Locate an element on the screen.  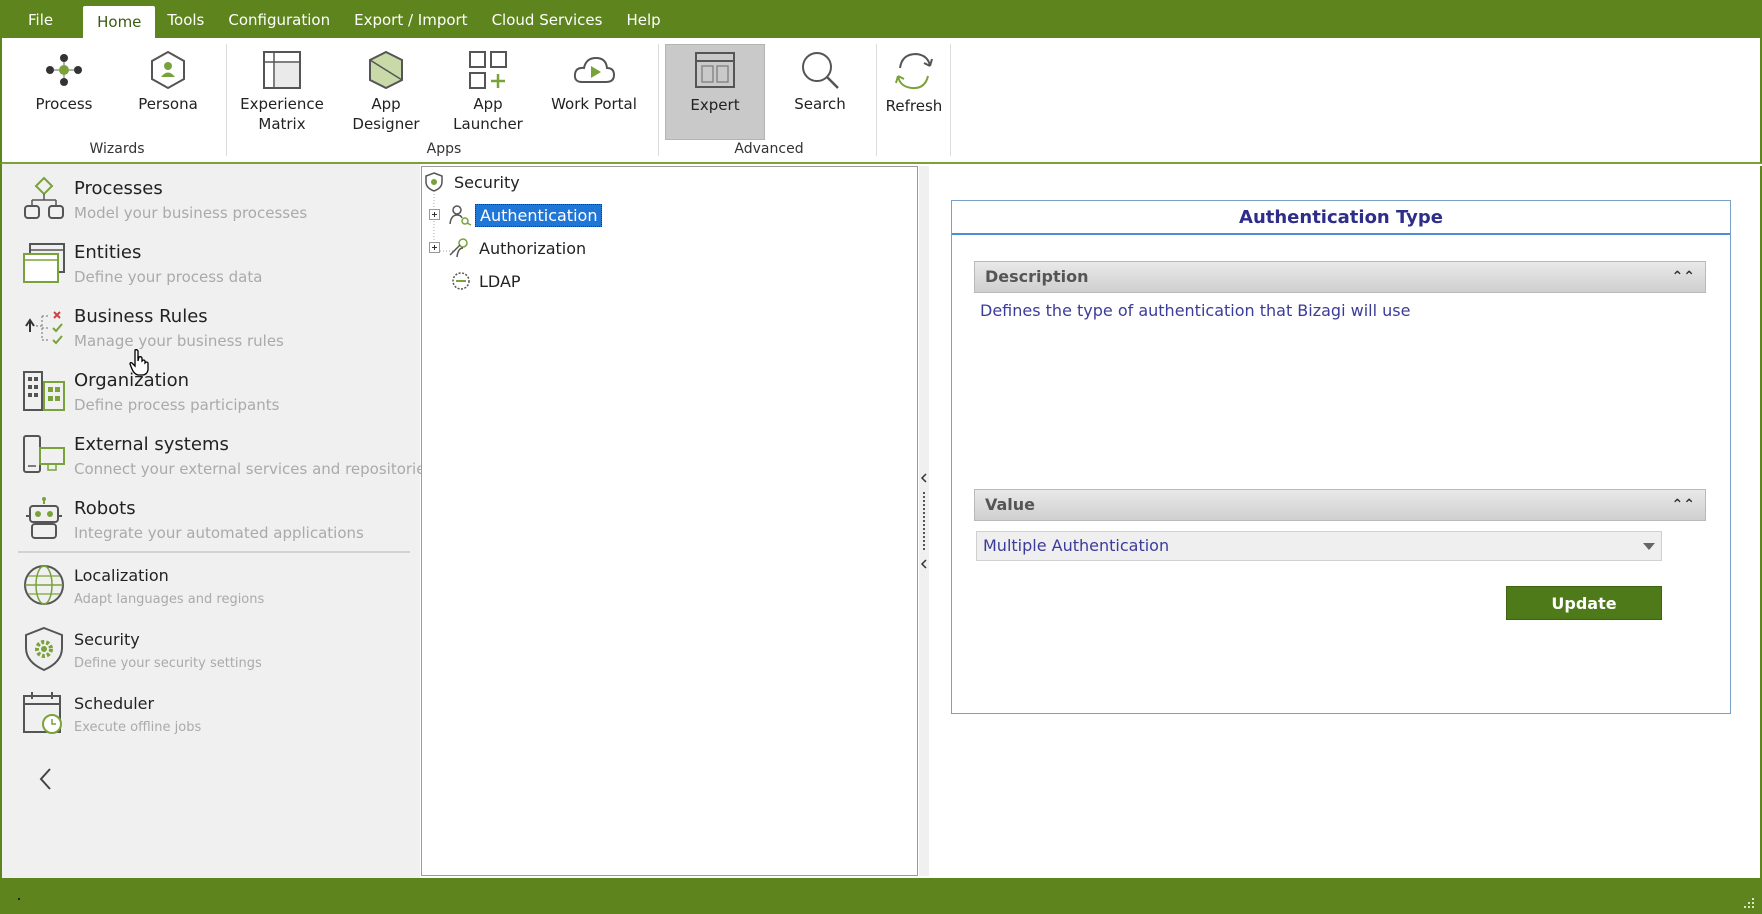
nav-subtitle: Model your business processes is located at coordinates (191, 213).